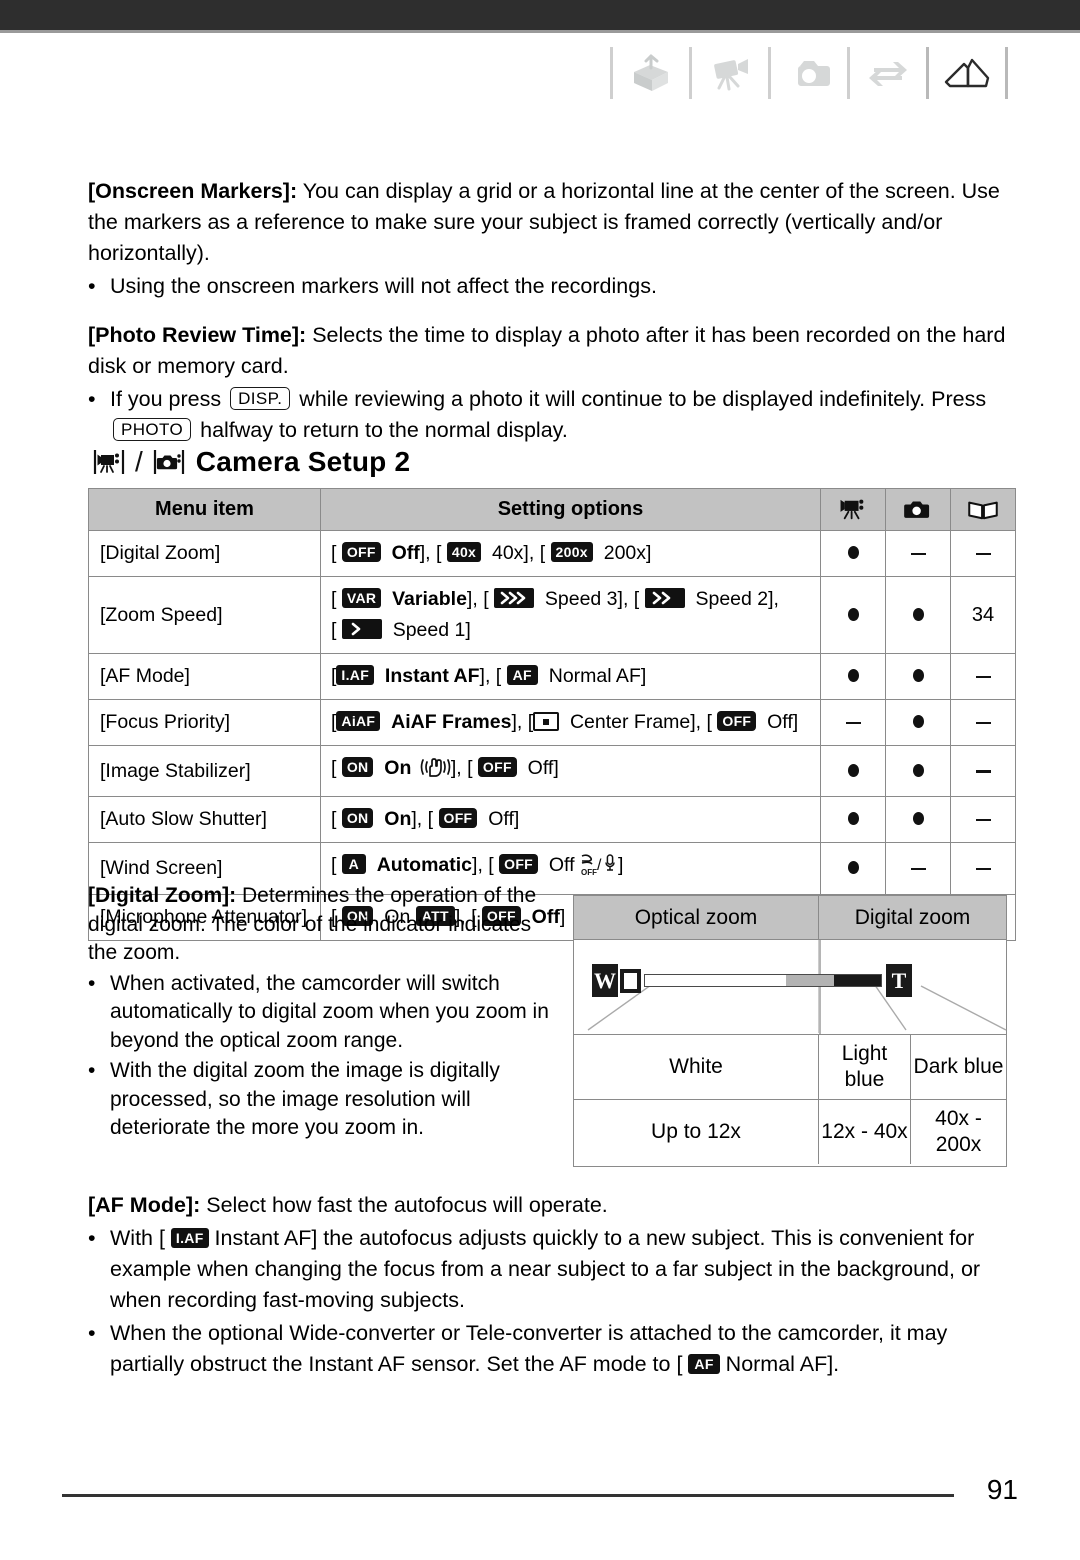 The height and width of the screenshot is (1560, 1080). What do you see at coordinates (732, 599) in the screenshot?
I see `option-label: Speed 2` at bounding box center [732, 599].